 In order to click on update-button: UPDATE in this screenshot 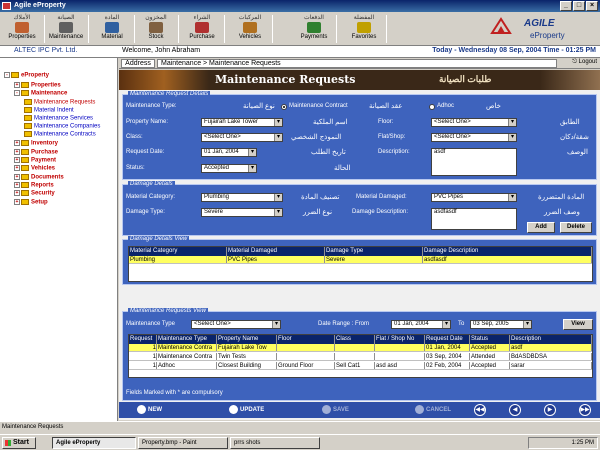, I will do `click(246, 410)`.